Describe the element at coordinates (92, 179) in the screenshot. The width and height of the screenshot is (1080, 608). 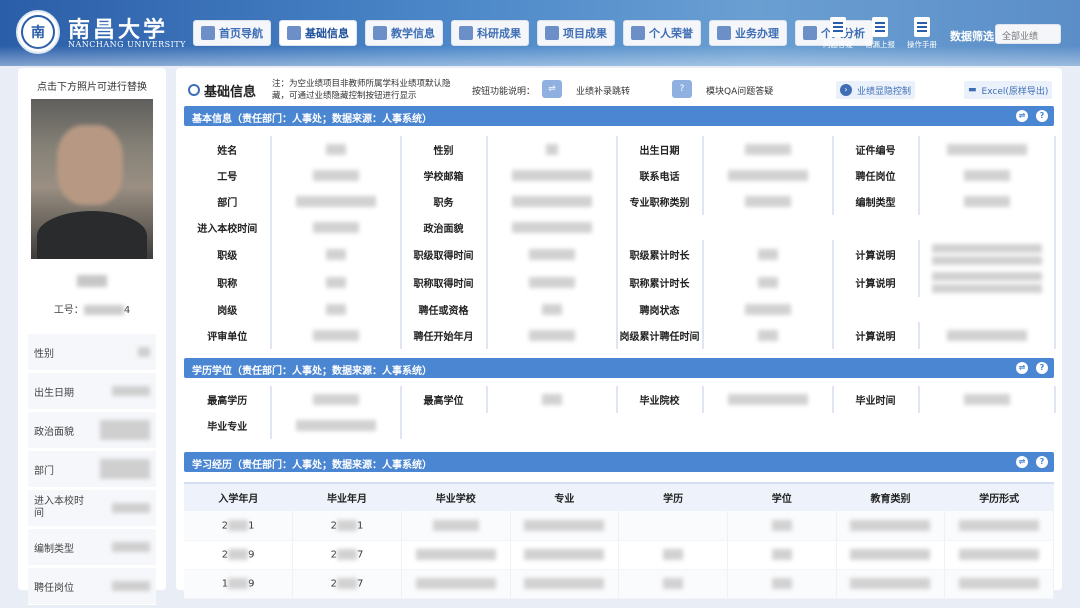
I see `profile-photo` at that location.